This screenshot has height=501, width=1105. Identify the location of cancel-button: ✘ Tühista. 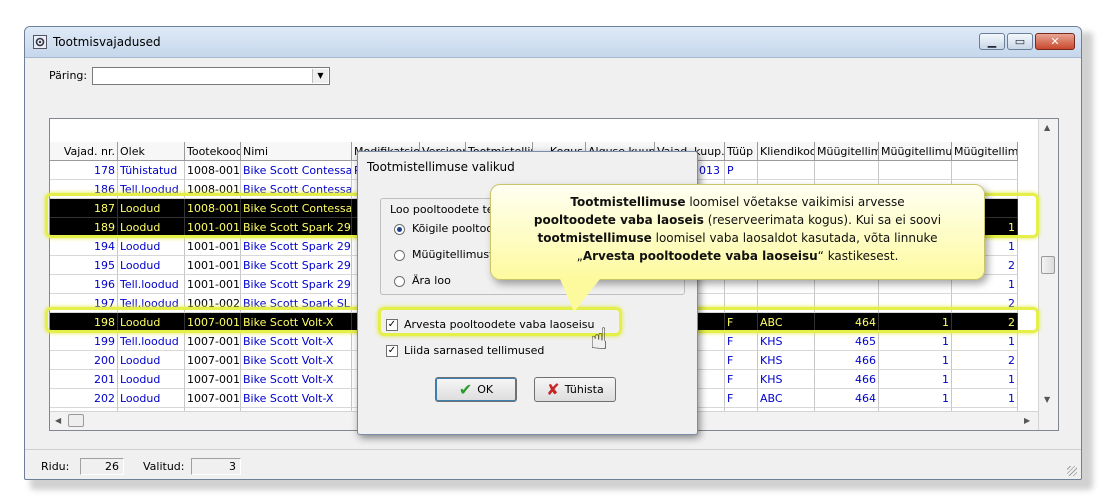
(575, 389).